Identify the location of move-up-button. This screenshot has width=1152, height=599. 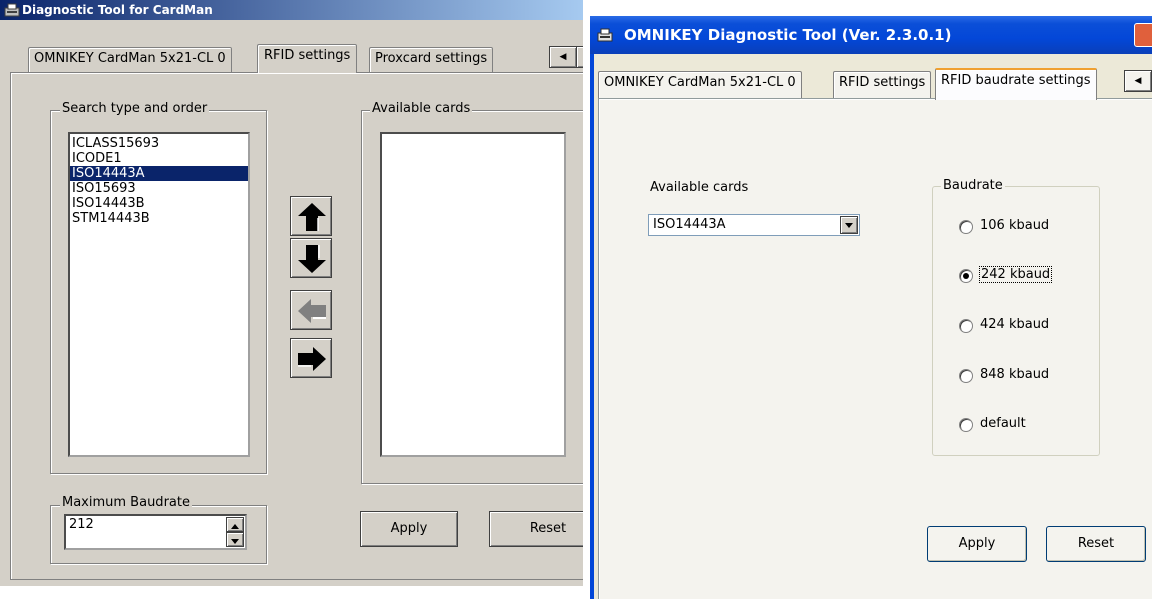
(311, 216).